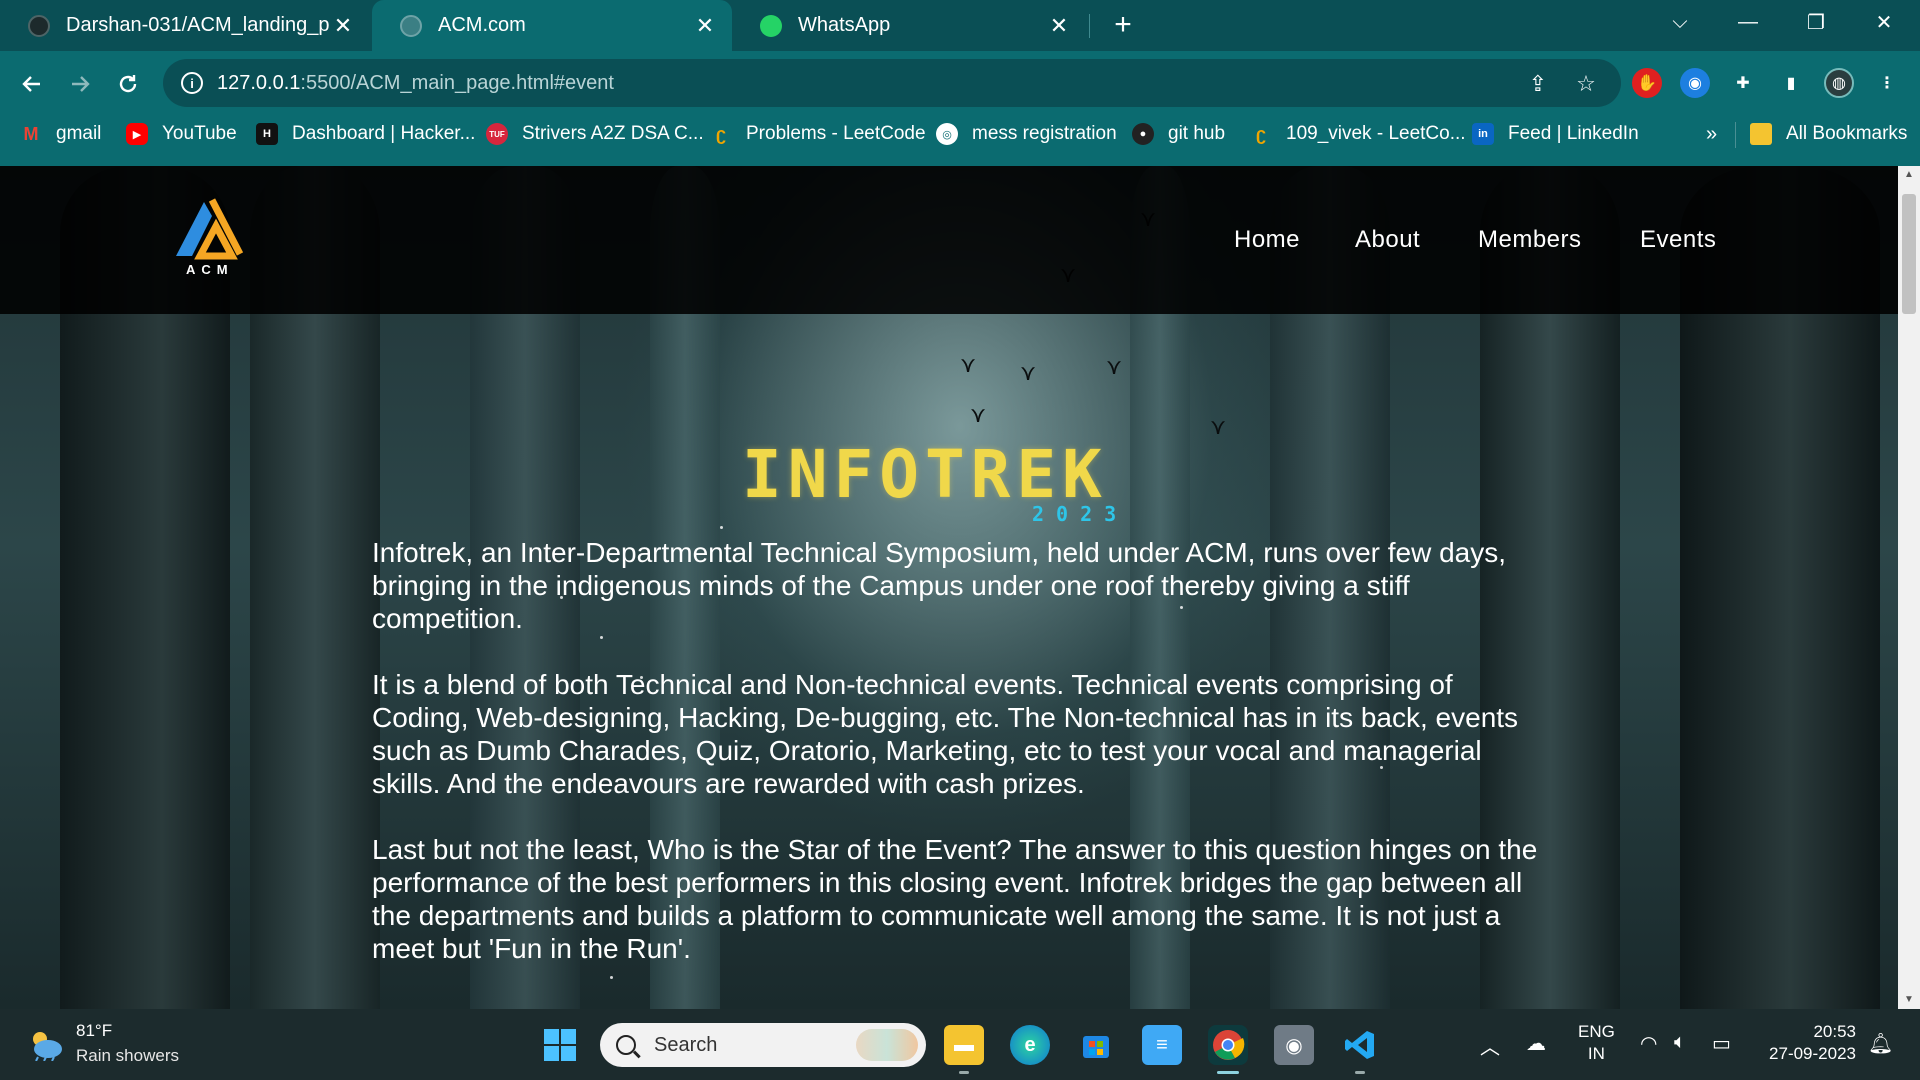 This screenshot has width=1920, height=1080. I want to click on bookmark-gmail: M gmail, so click(61, 134).